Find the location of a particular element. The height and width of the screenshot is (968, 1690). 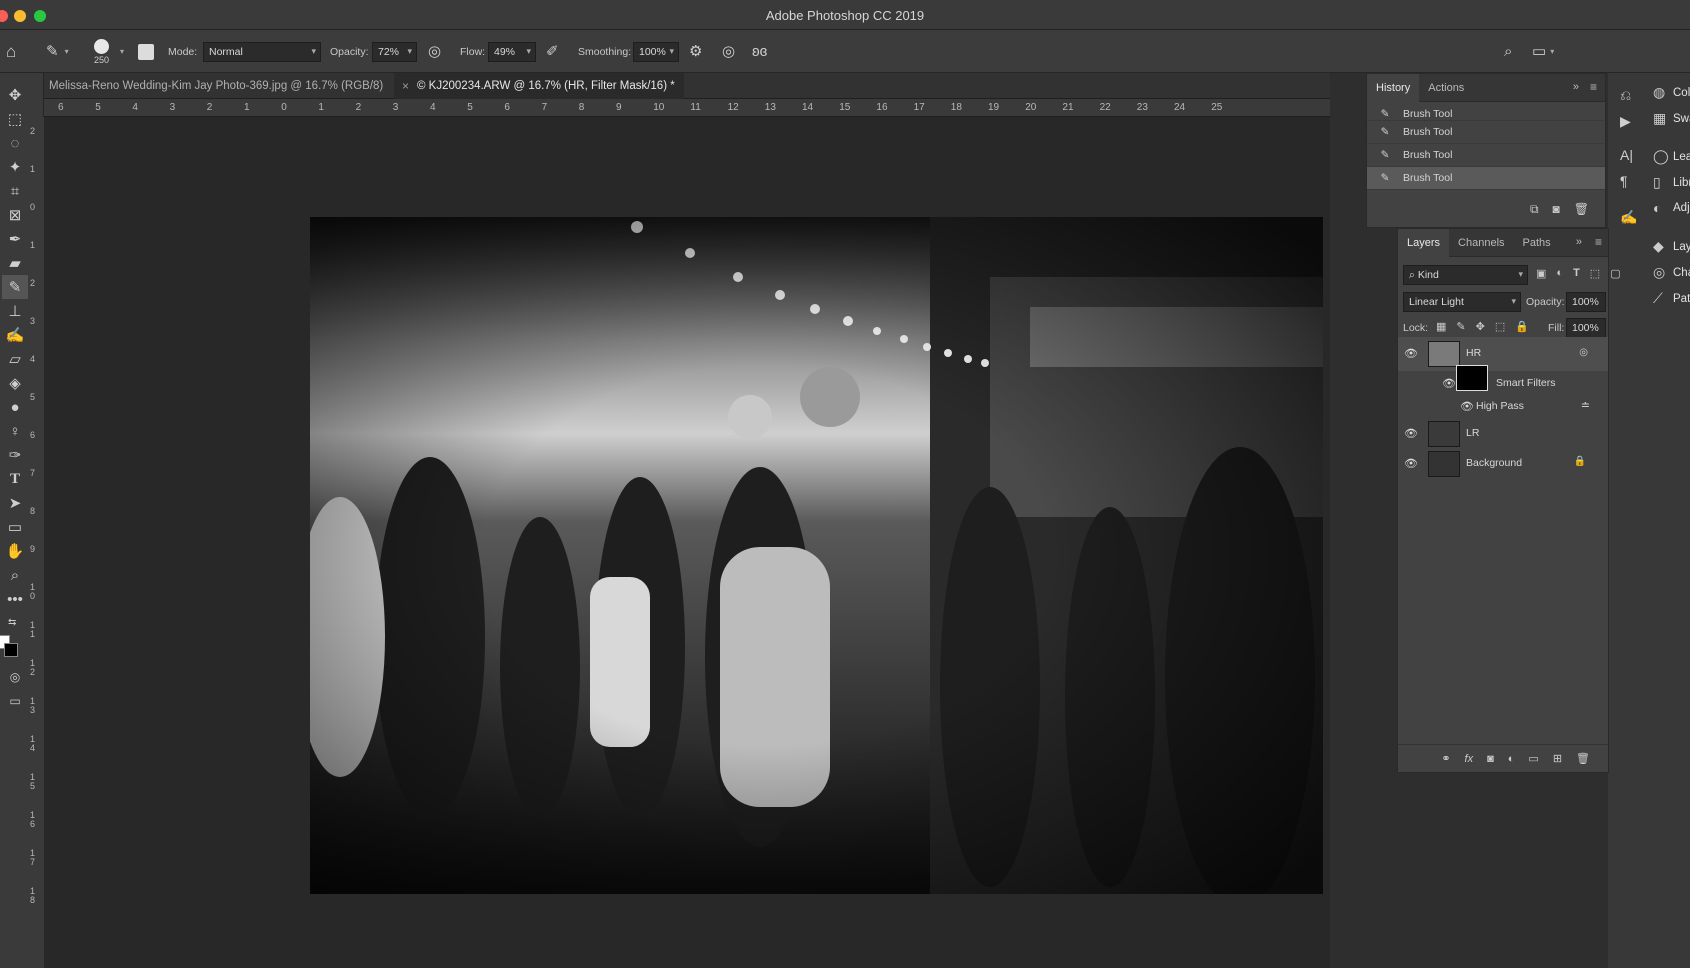

move-tool: ✥ is located at coordinates (15, 95).